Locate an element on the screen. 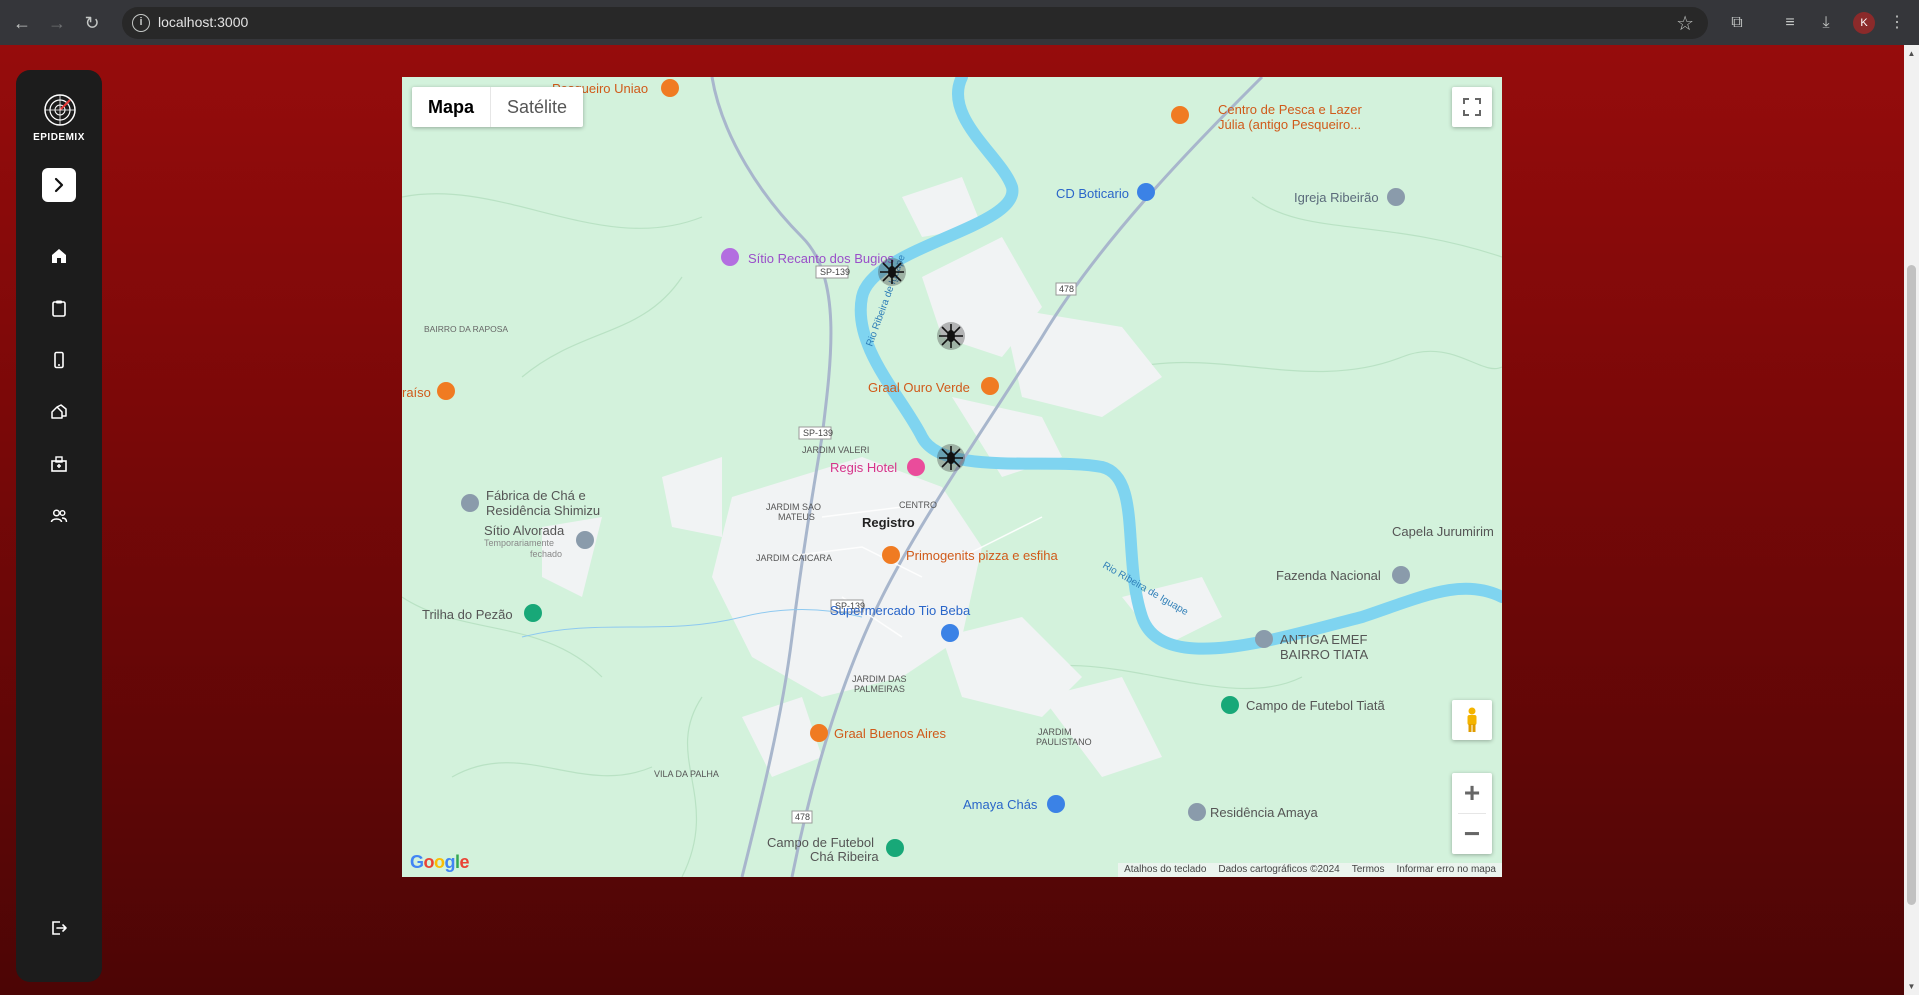 This screenshot has height=995, width=1919. map-label: PALMEIRAS is located at coordinates (879, 689).